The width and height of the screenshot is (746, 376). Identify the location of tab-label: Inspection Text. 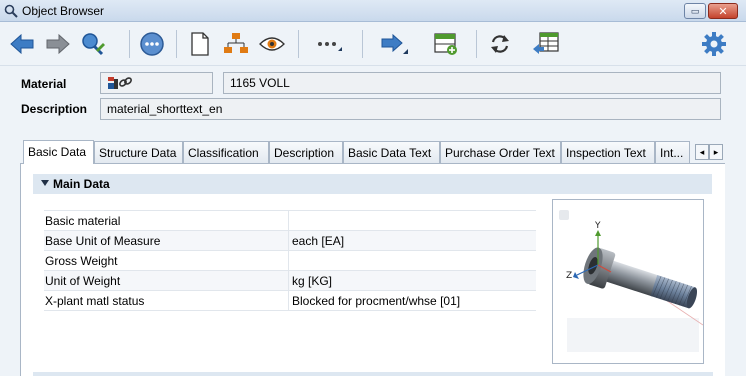
(606, 153).